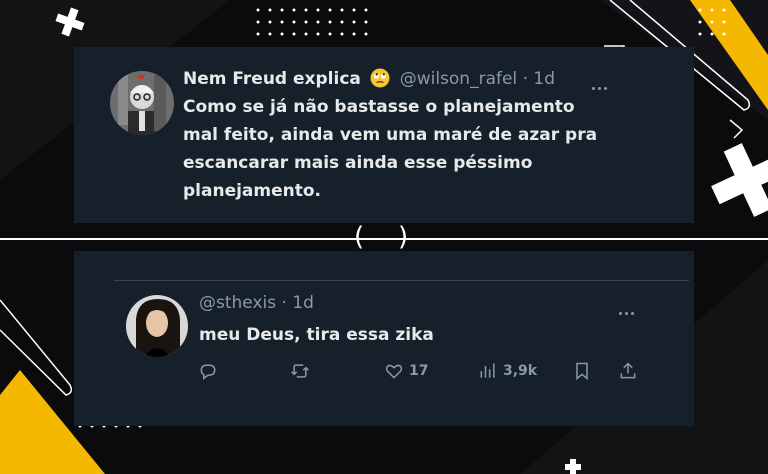 This screenshot has width=768, height=474. What do you see at coordinates (403, 237) in the screenshot?
I see `parenthesis-right-decoration: )` at bounding box center [403, 237].